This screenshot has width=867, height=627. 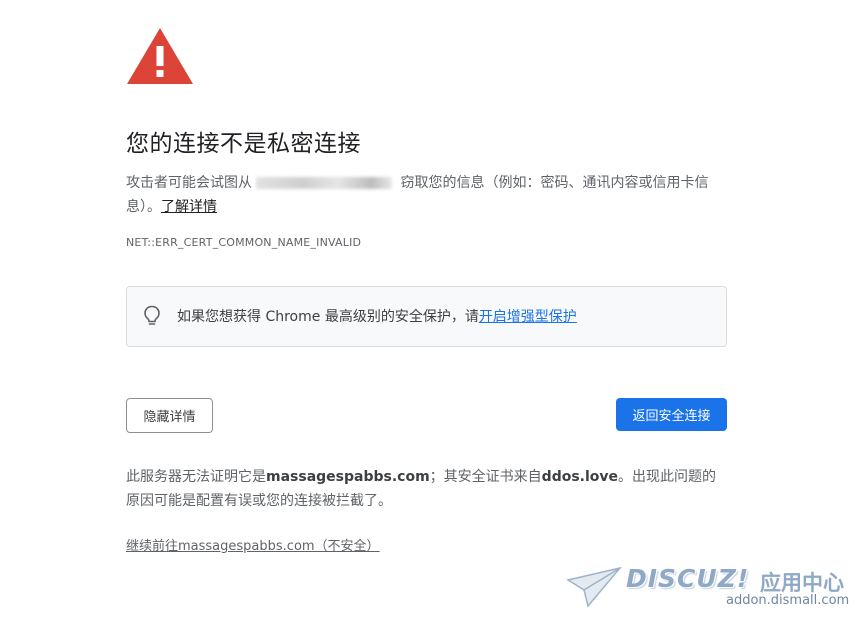 What do you see at coordinates (671, 414) in the screenshot?
I see `back-to-safety-button: 返回安全连接` at bounding box center [671, 414].